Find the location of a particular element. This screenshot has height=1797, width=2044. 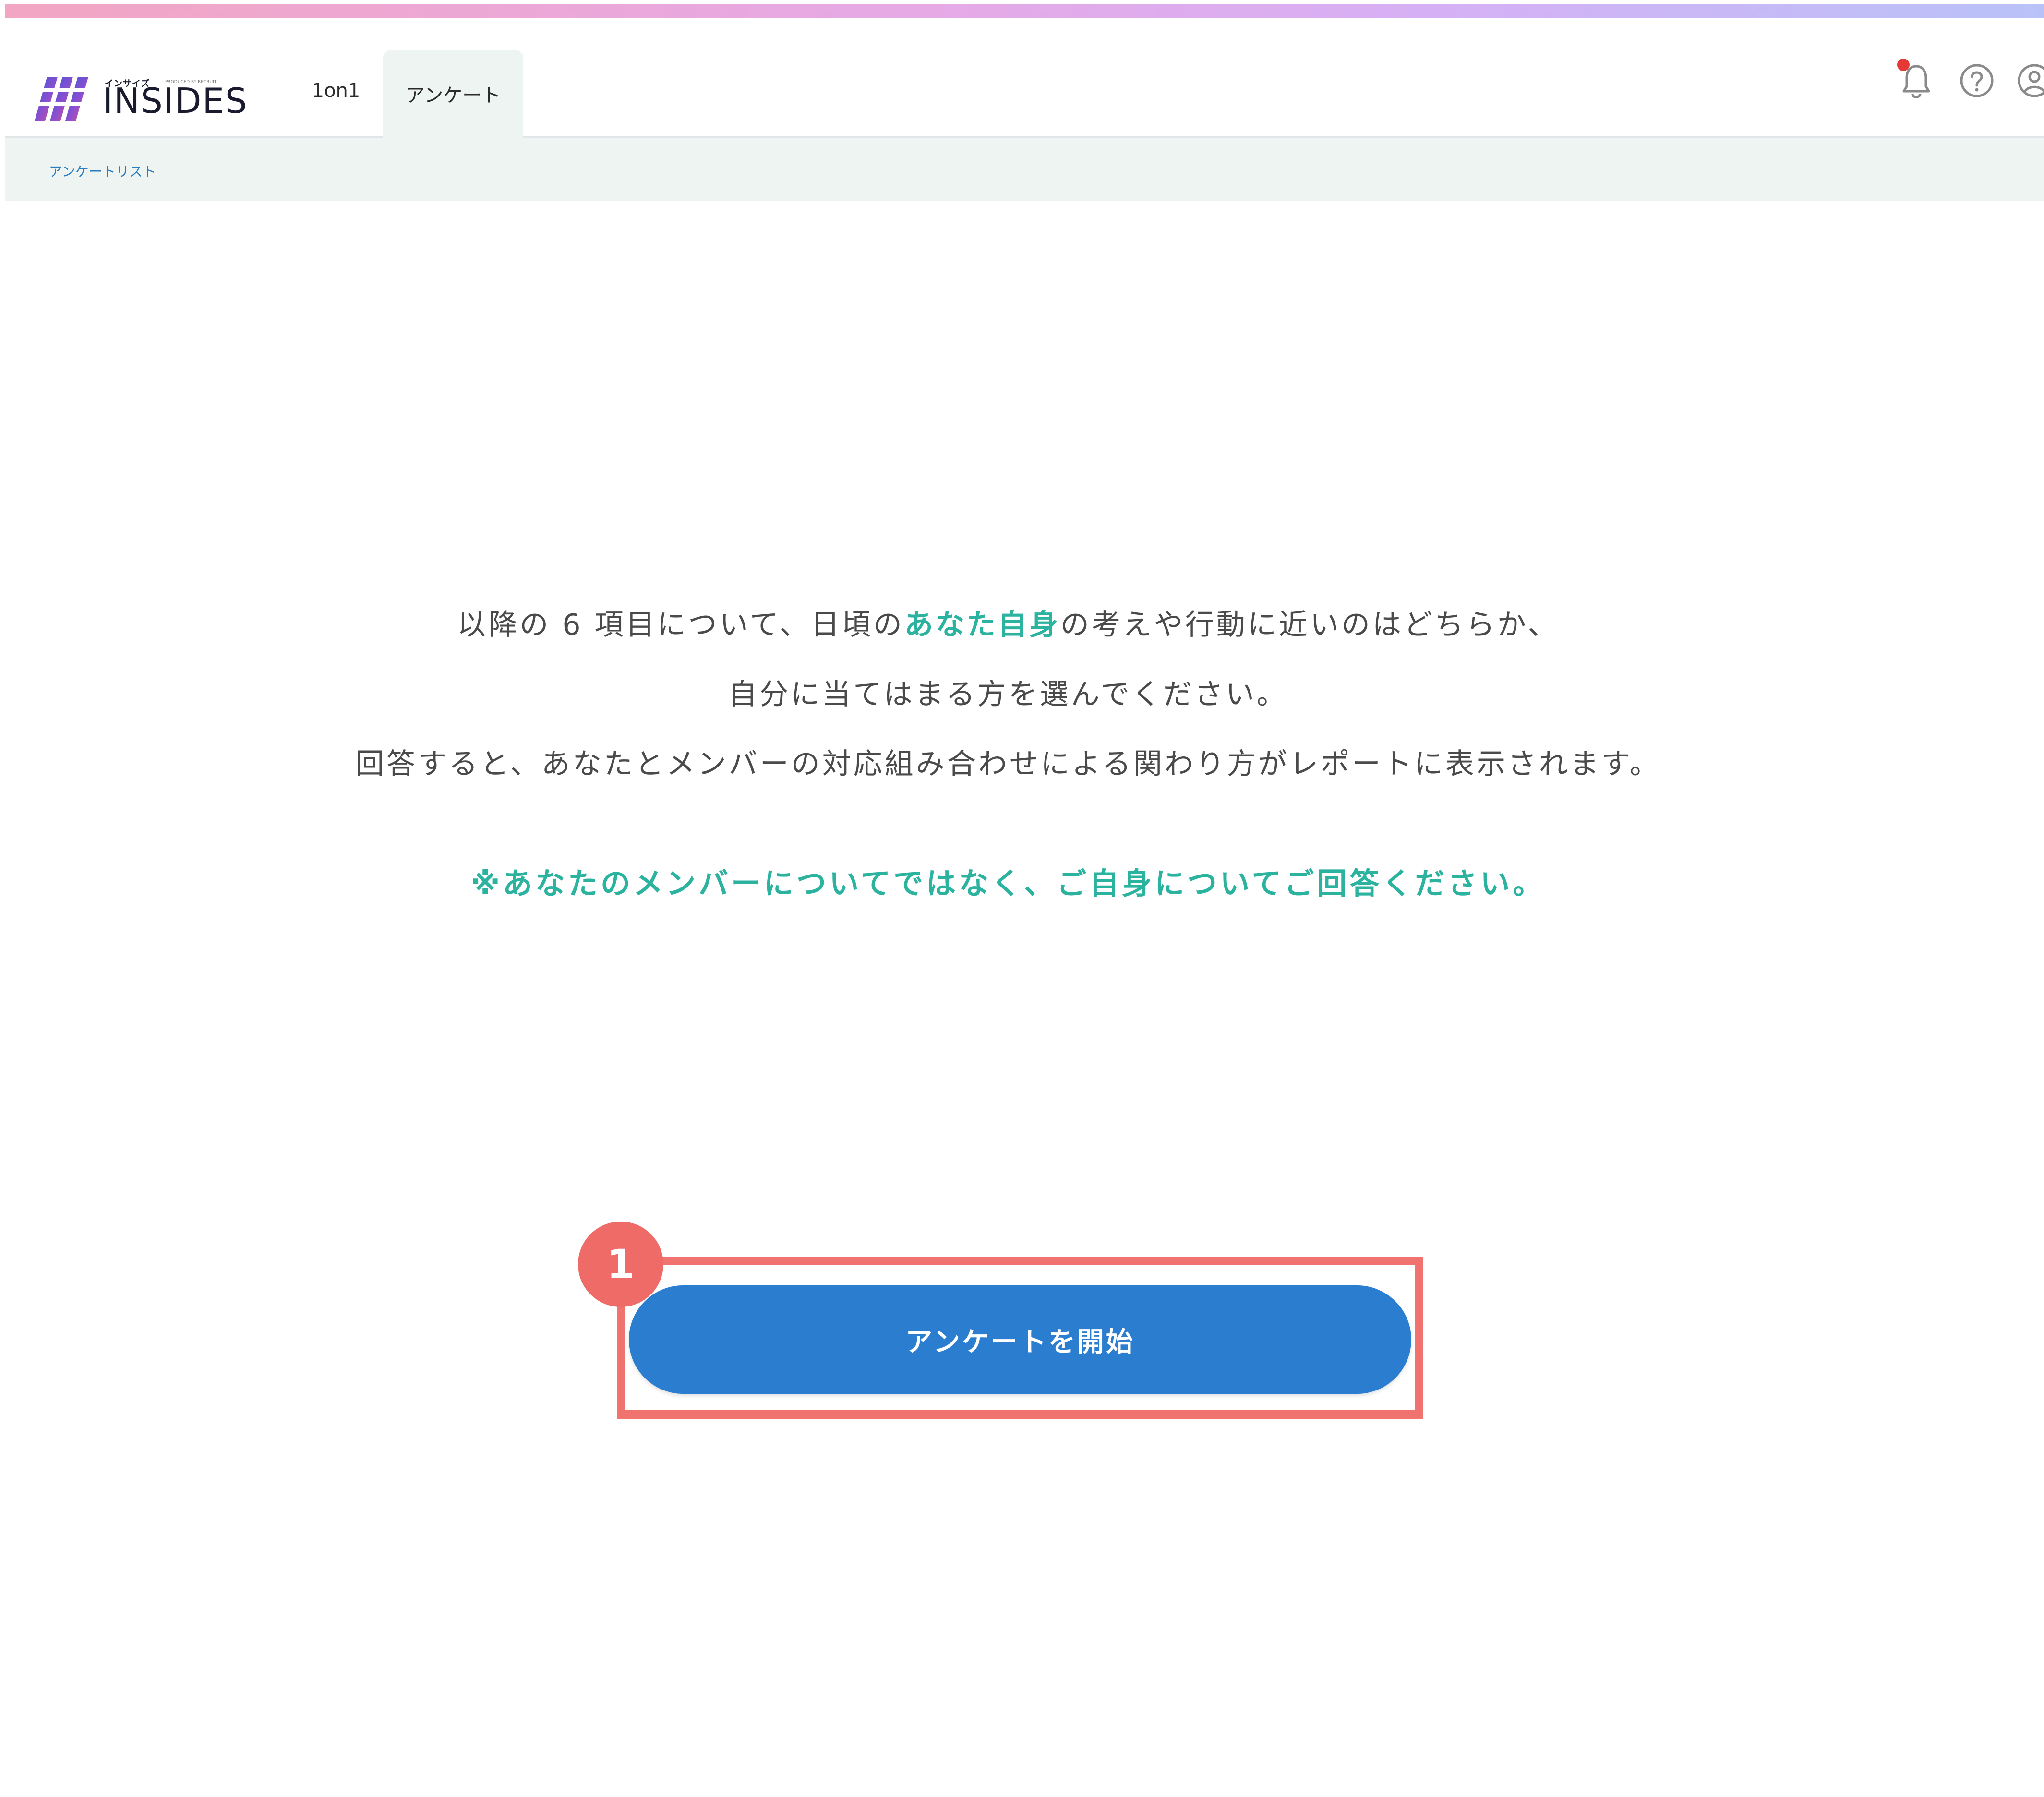

header-icon-group is located at coordinates (1948, 86).